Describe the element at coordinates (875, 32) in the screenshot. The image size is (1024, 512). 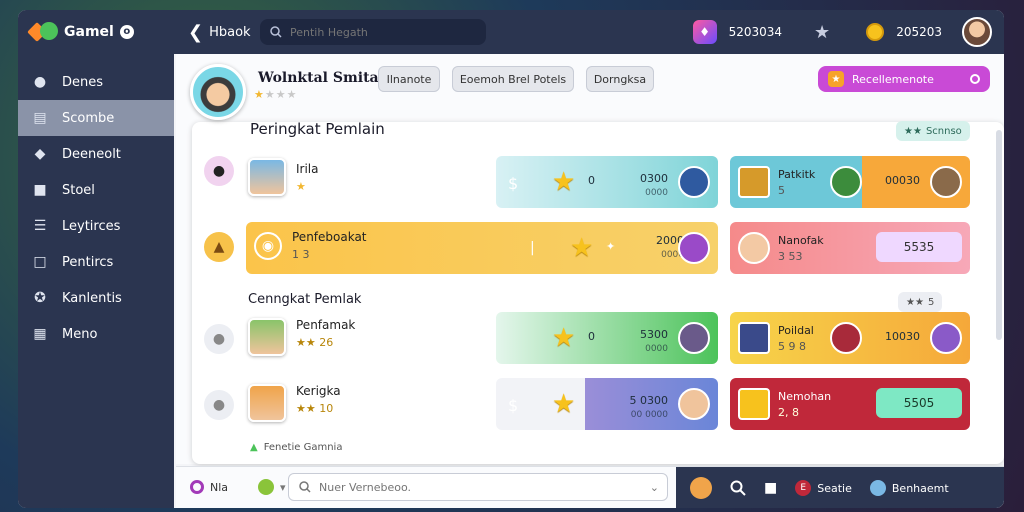
I see `coin-icon` at that location.